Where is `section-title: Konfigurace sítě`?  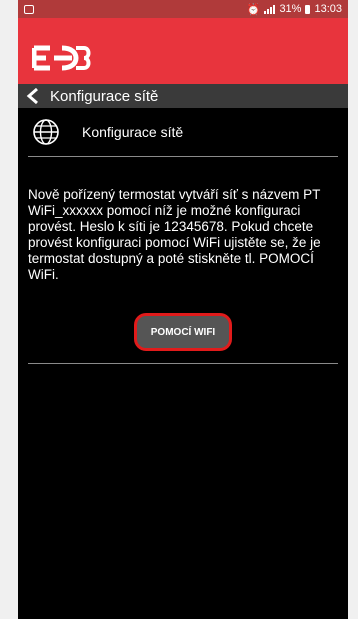
section-title: Konfigurace sítě is located at coordinates (133, 132).